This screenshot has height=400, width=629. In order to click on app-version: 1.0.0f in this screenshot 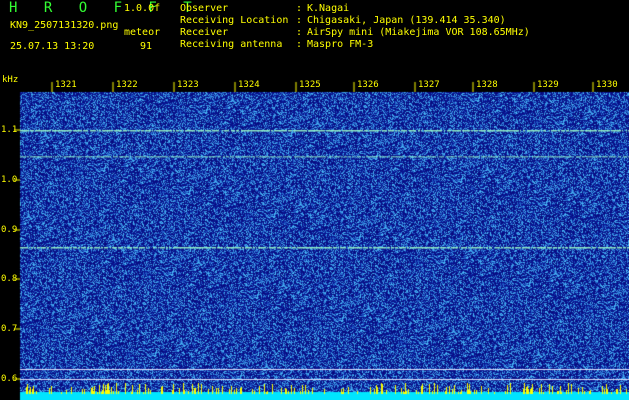, I will do `click(142, 8)`.